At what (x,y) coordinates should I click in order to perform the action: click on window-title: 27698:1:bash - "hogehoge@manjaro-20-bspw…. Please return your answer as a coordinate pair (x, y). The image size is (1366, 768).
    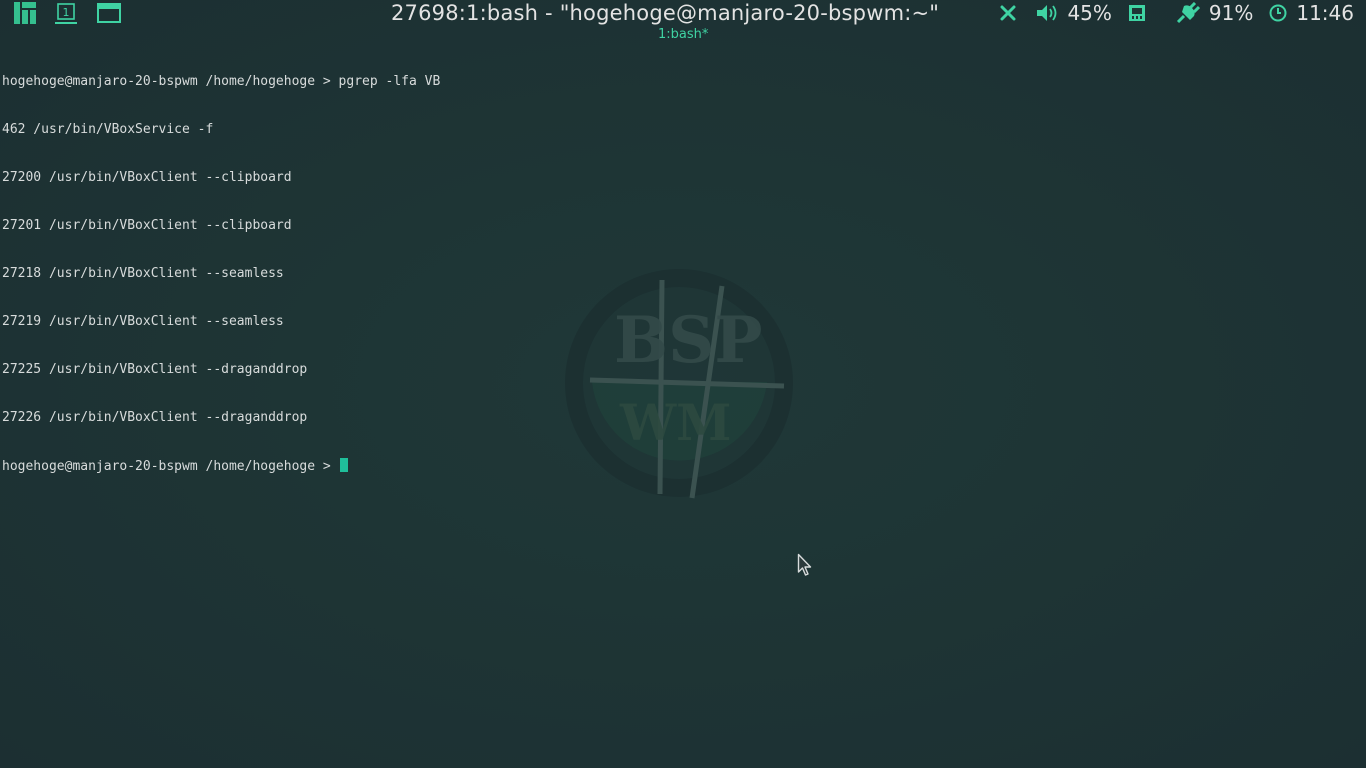
    Looking at the image, I should click on (665, 13).